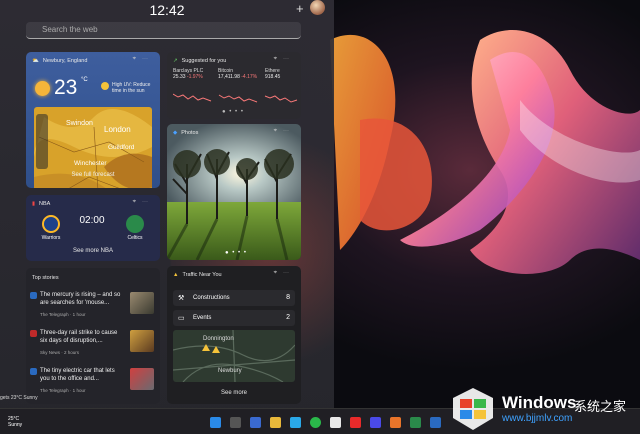 The width and height of the screenshot is (640, 434). I want to click on chrome-icon, so click(335, 422).